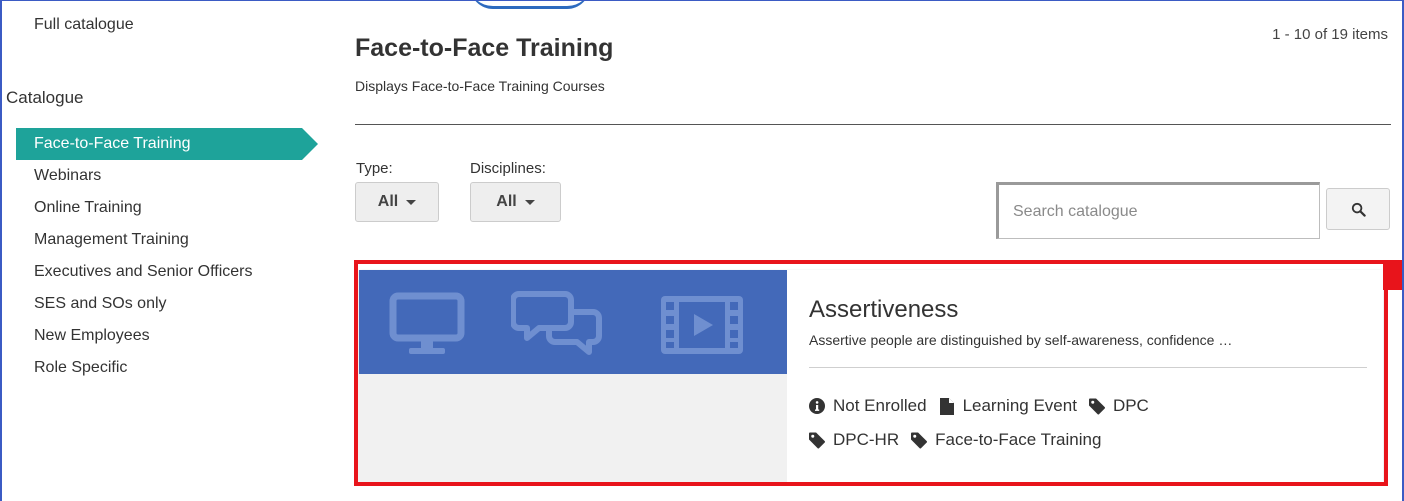  What do you see at coordinates (159, 336) in the screenshot?
I see `sidebar-item-new-employees: New Employees` at bounding box center [159, 336].